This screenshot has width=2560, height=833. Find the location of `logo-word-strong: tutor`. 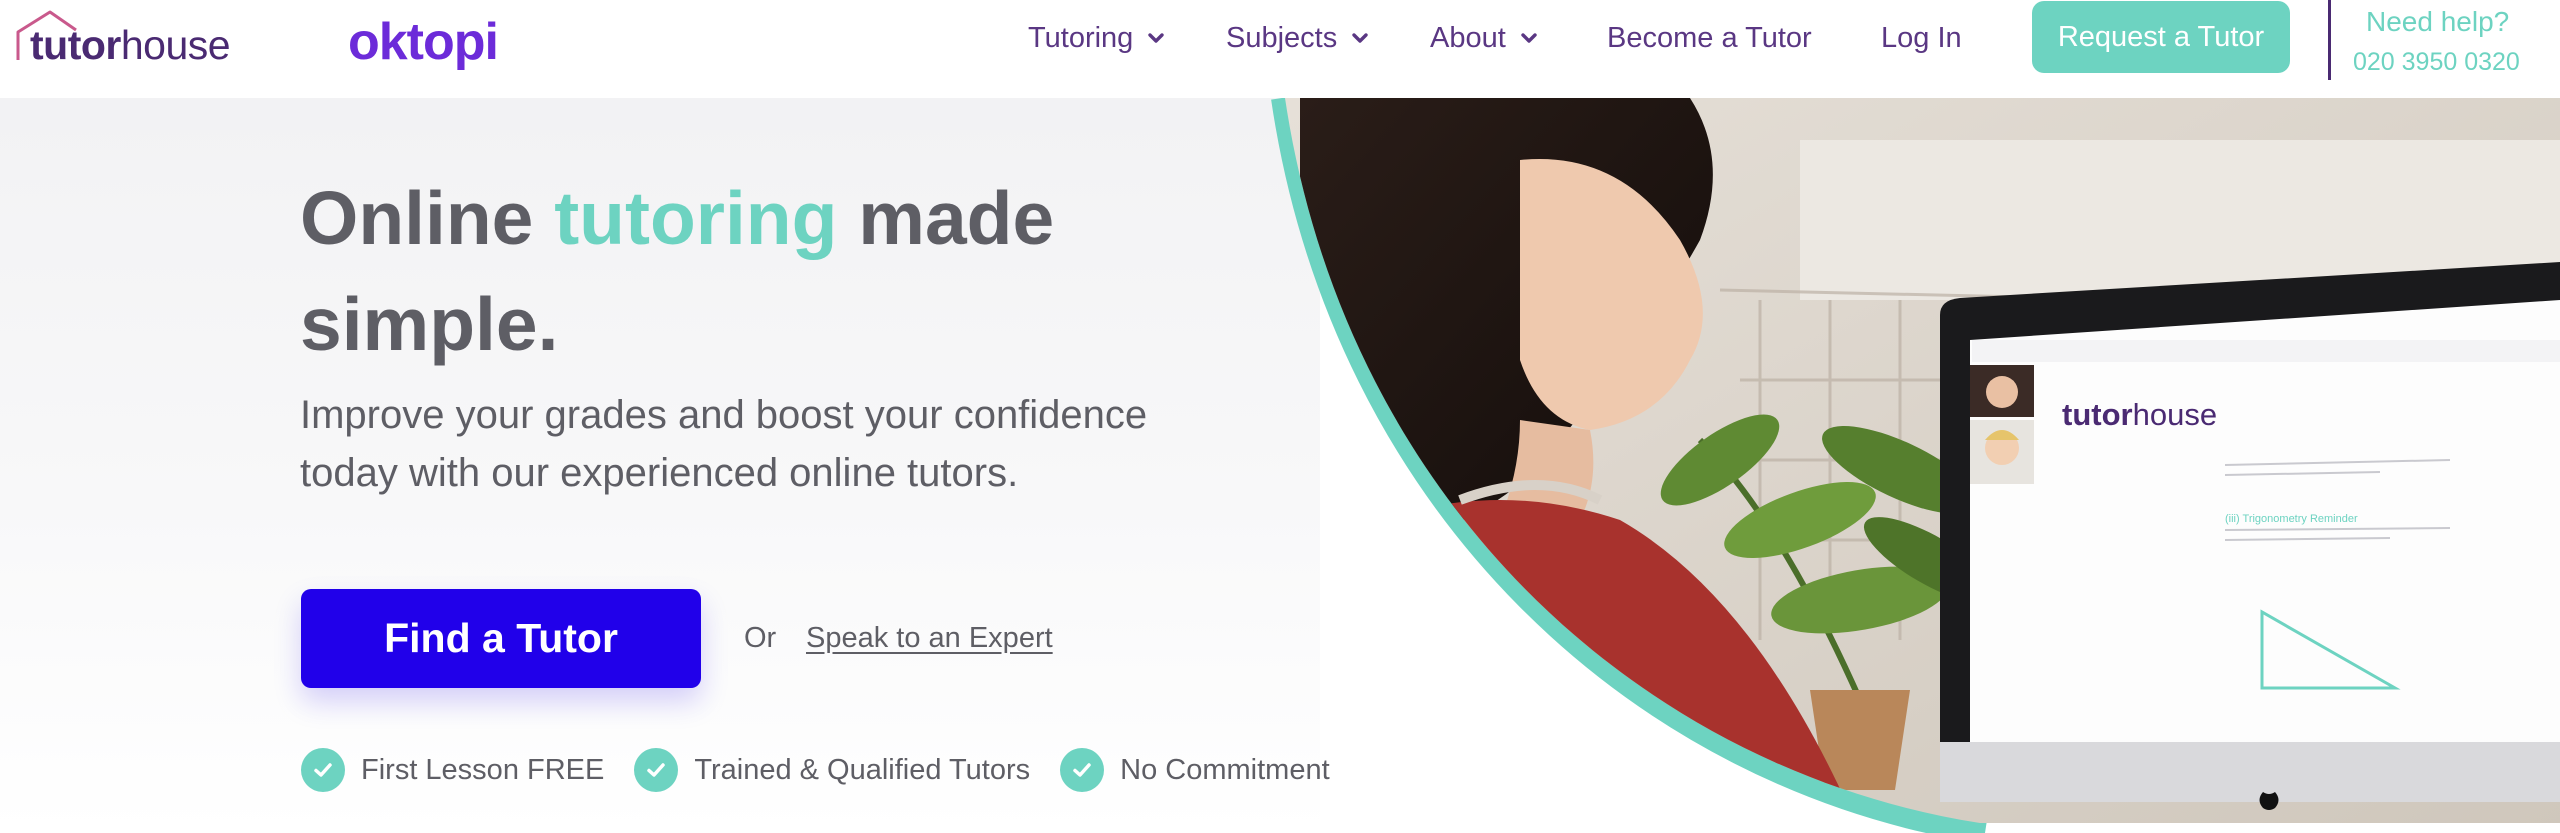

logo-word-strong: tutor is located at coordinates (75, 45).